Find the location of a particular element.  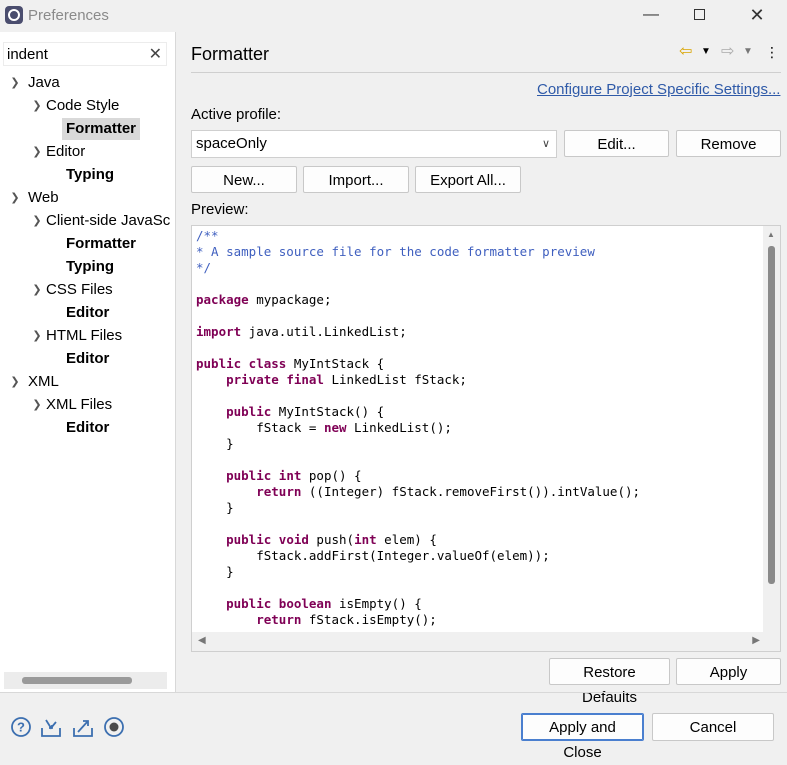

chevron-down-icon: ∨ is located at coordinates (546, 144).